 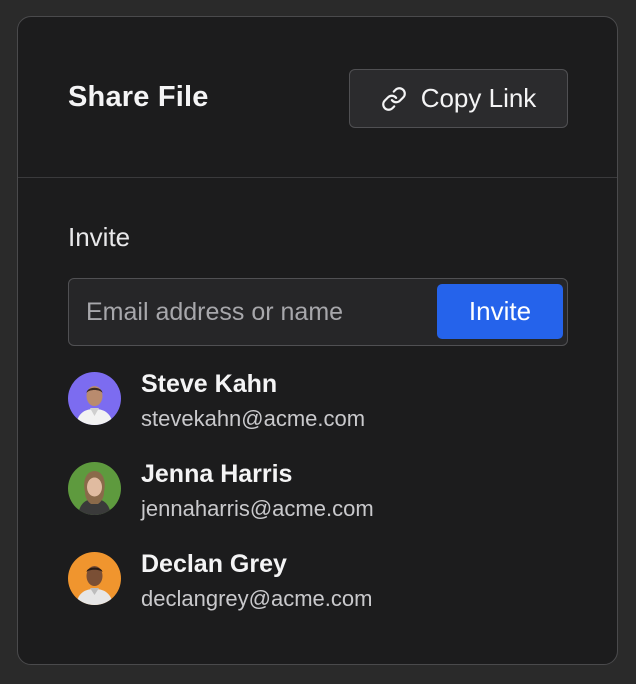 I want to click on dialog-title: Share File, so click(x=138, y=97).